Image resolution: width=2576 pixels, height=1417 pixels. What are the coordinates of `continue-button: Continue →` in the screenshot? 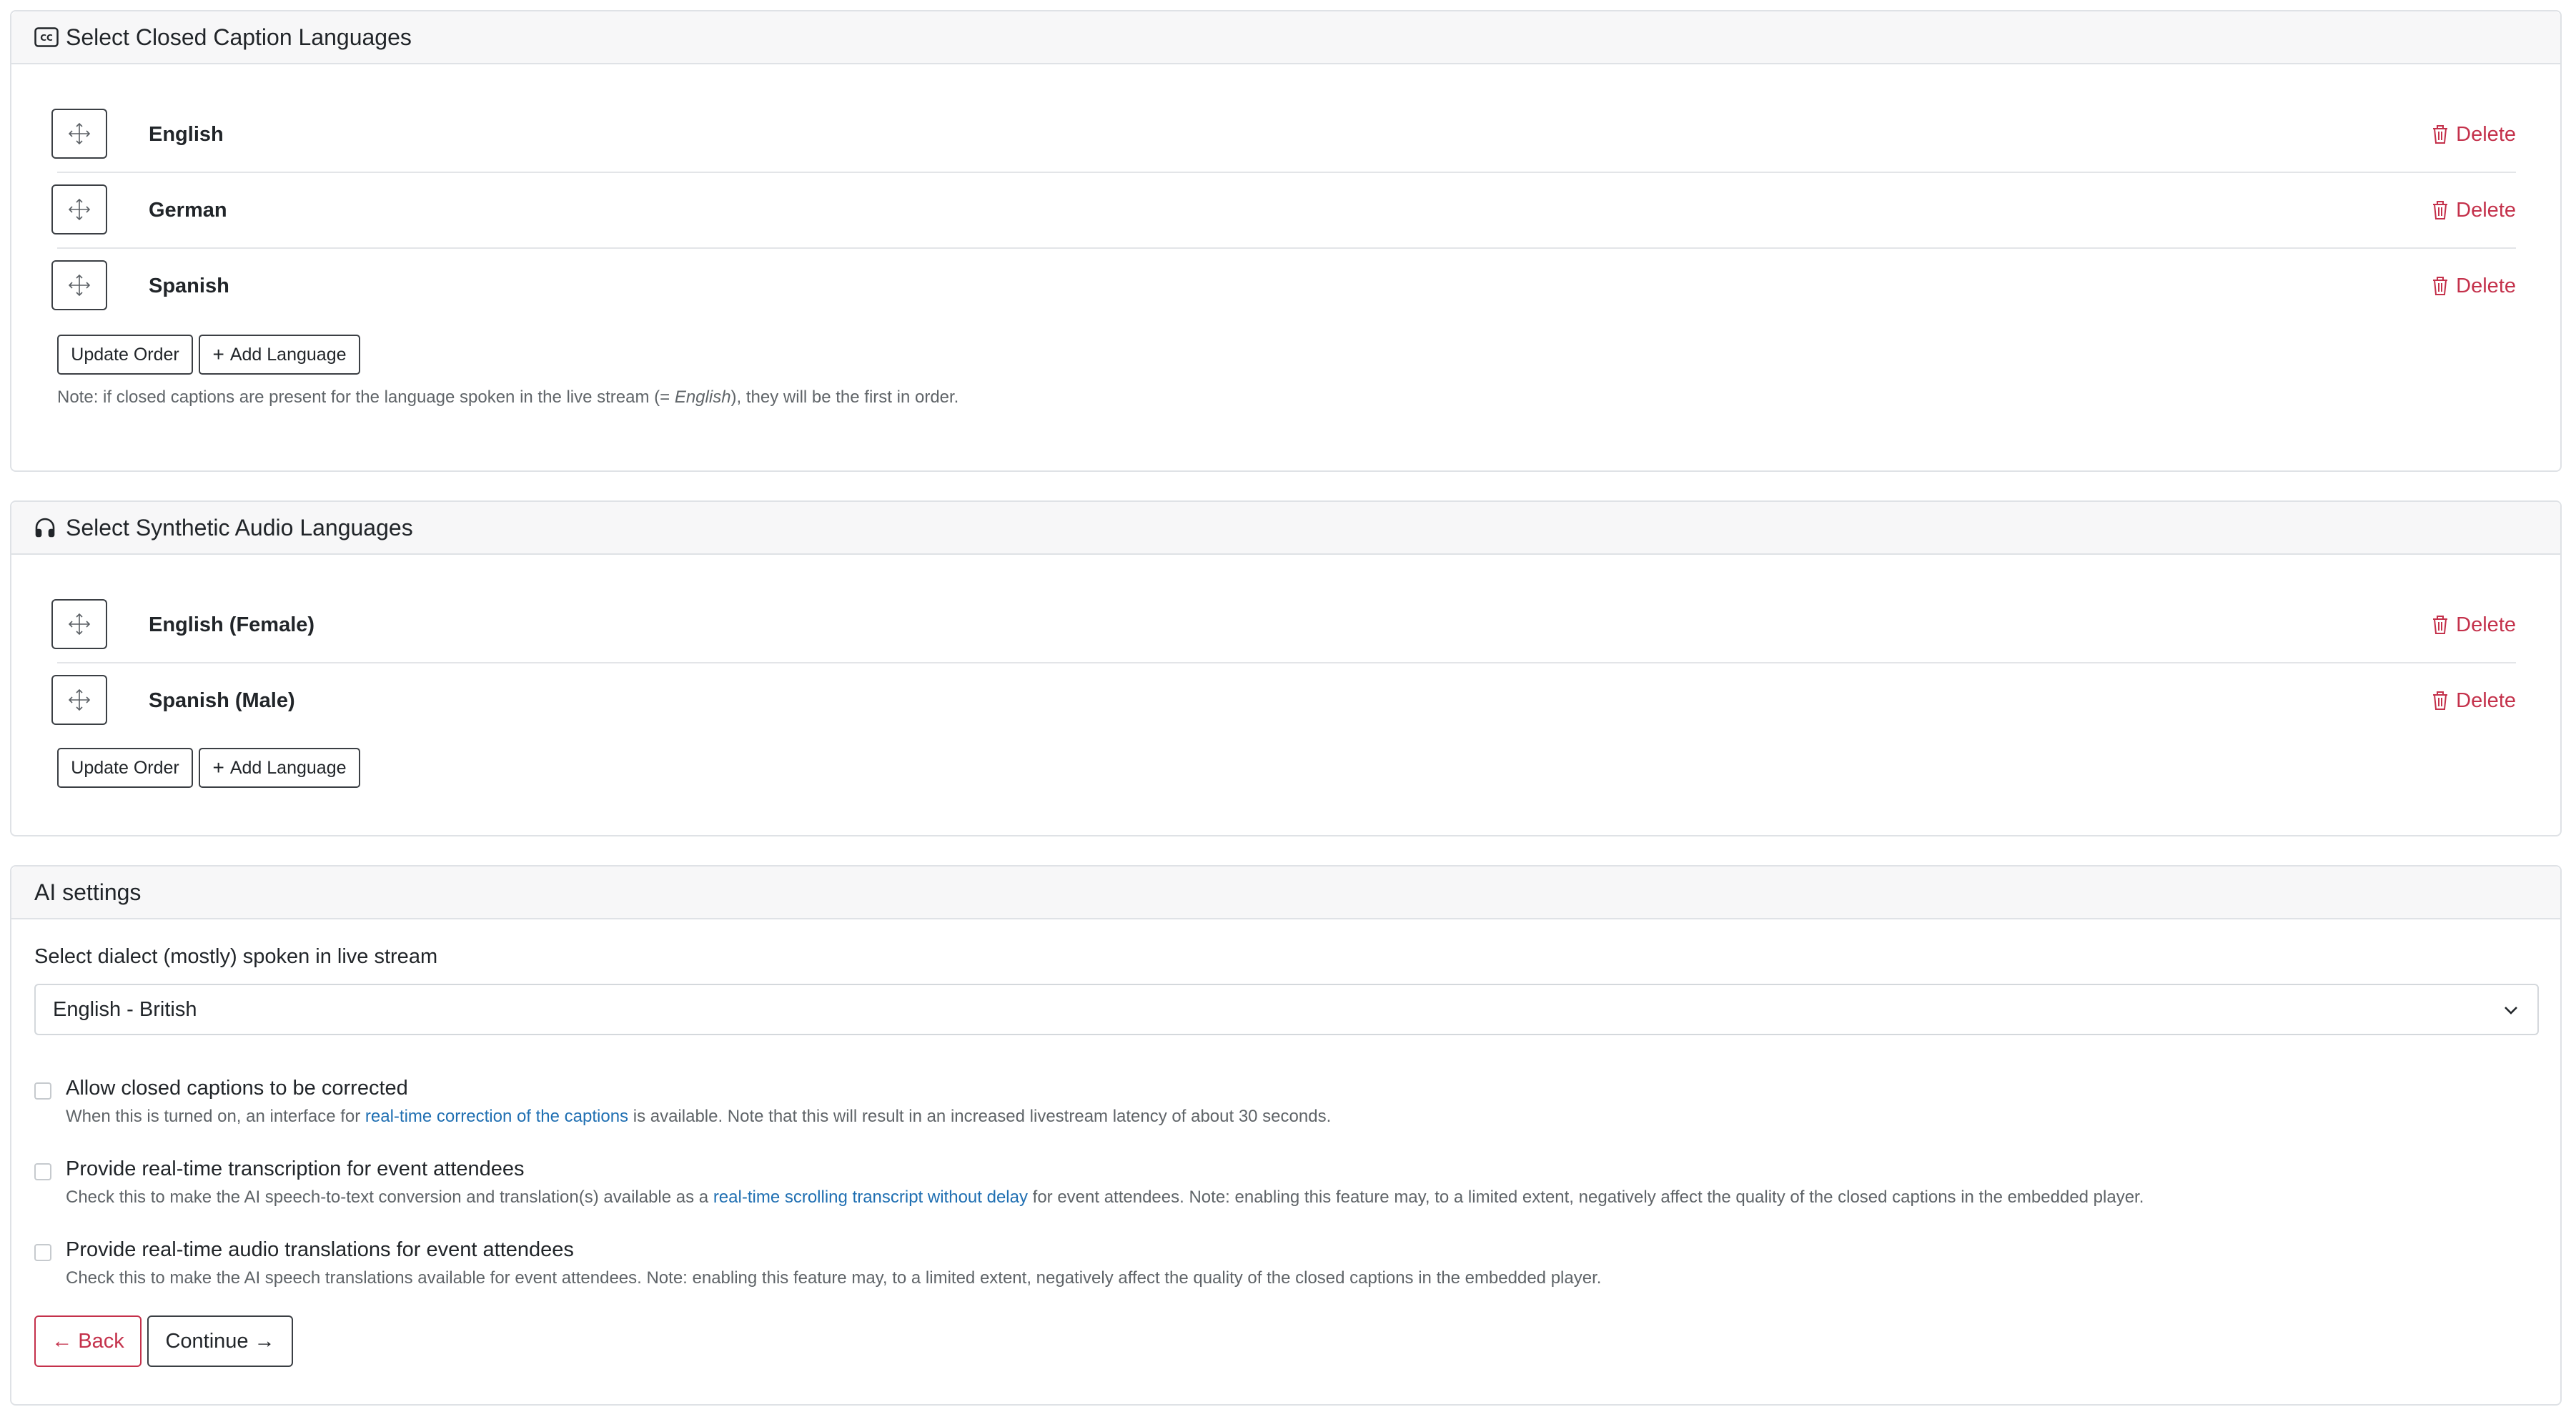 It's located at (220, 1341).